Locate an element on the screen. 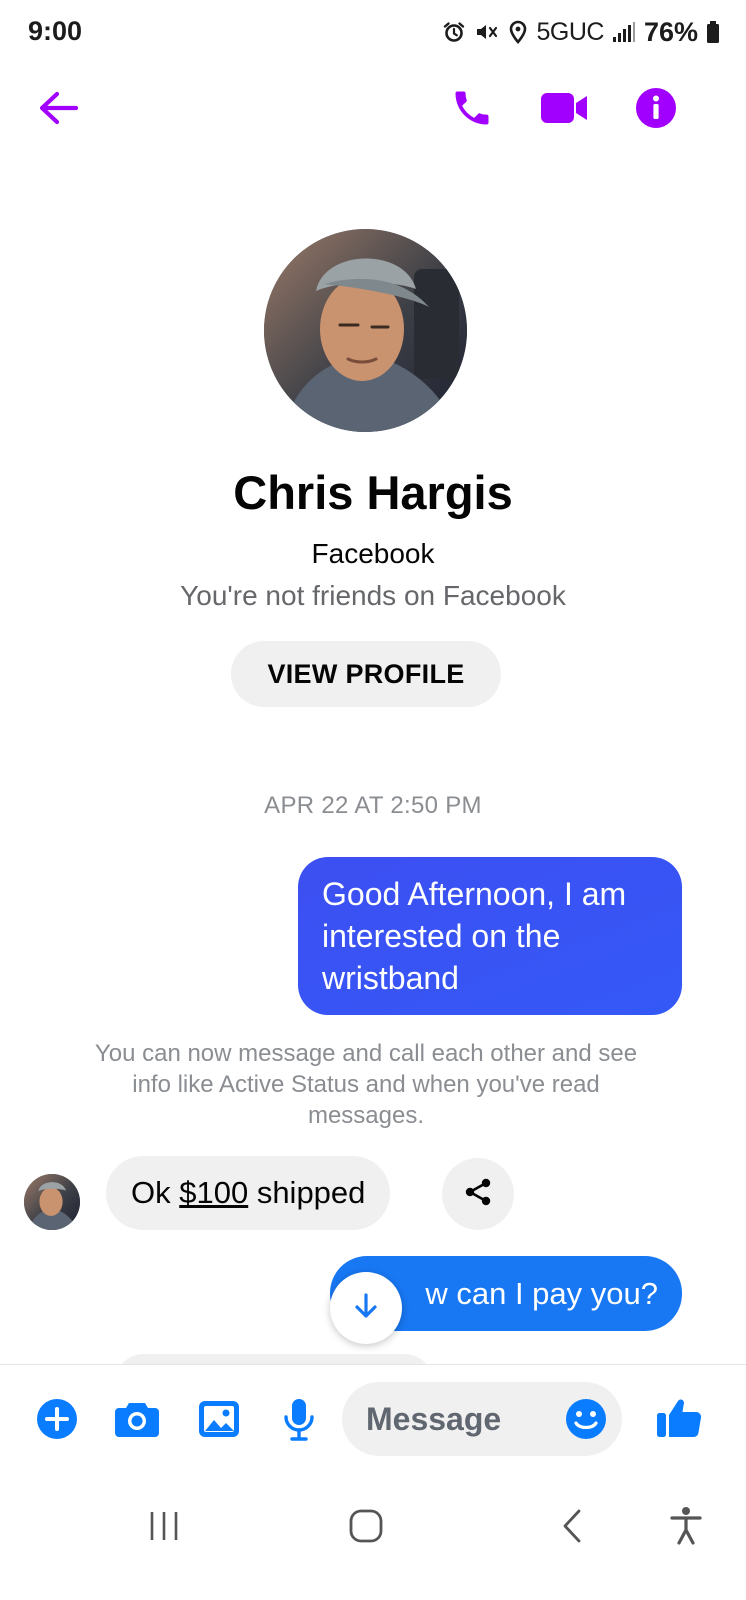 The image size is (746, 1600). home-icon is located at coordinates (366, 1528).